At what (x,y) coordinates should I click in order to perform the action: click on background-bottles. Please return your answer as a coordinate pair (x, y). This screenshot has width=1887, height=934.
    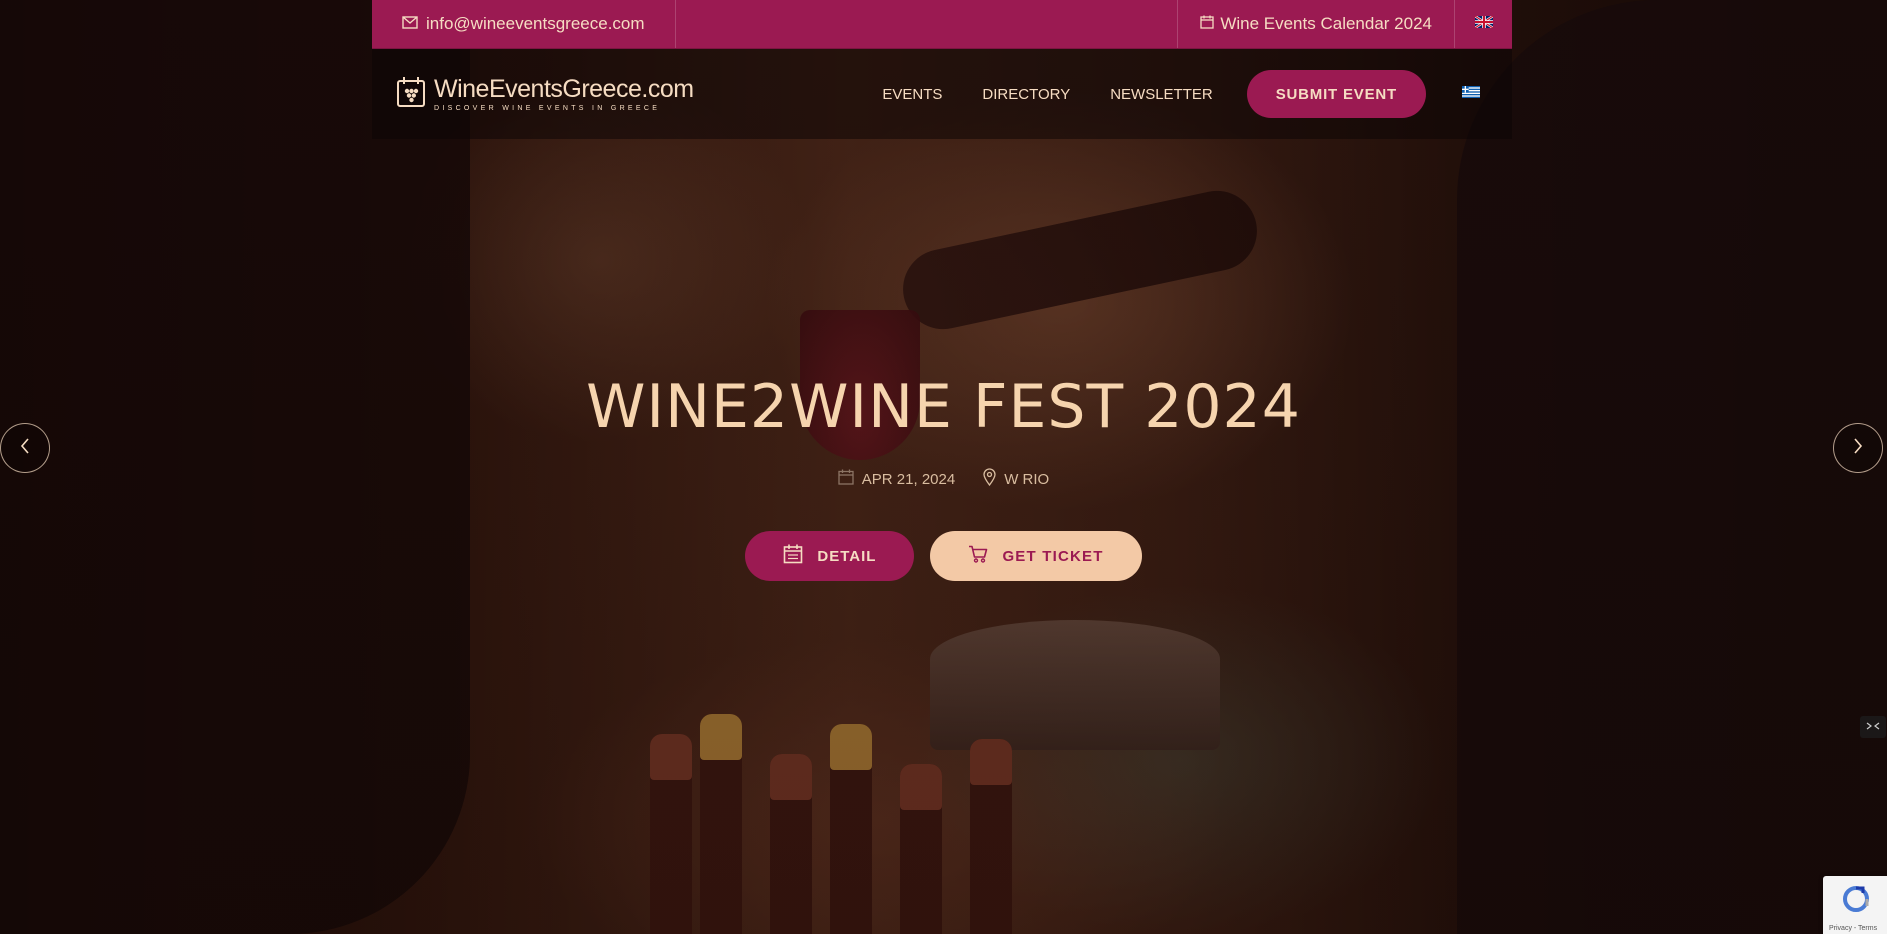
    Looking at the image, I should click on (920, 817).